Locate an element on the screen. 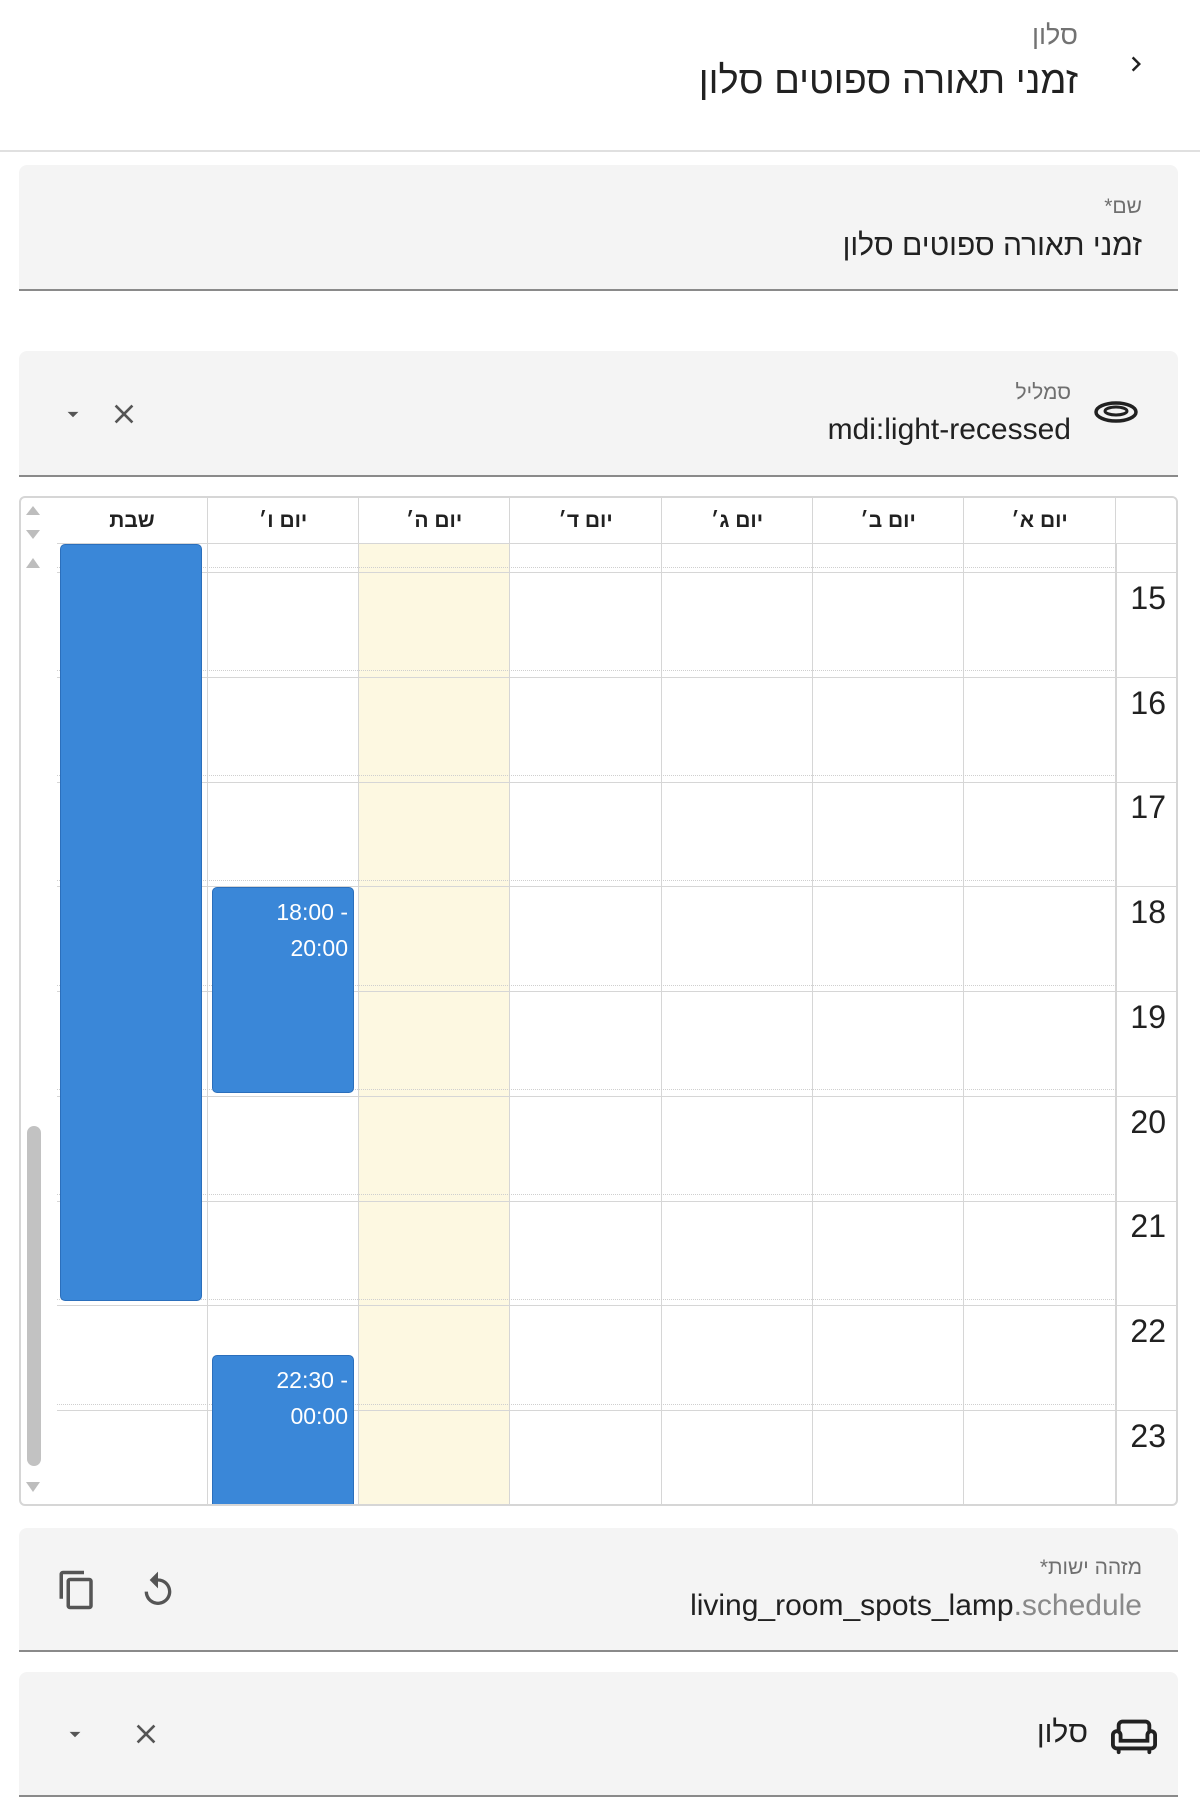 The width and height of the screenshot is (1200, 1809). hour-label: 18 is located at coordinates (1148, 912).